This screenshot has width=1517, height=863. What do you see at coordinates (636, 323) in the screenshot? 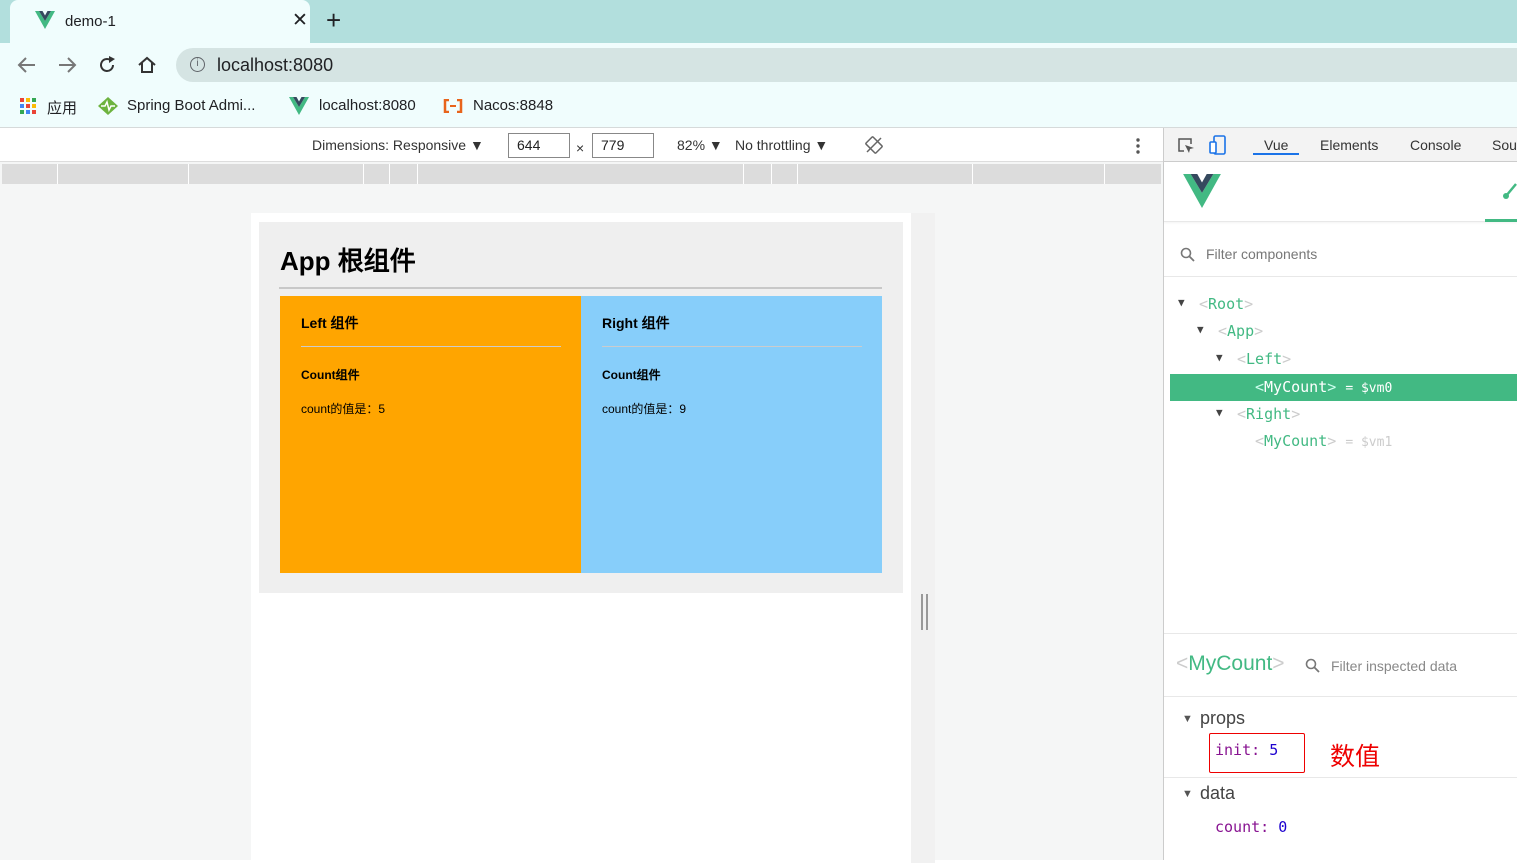
I see `right-title: Right 组件` at bounding box center [636, 323].